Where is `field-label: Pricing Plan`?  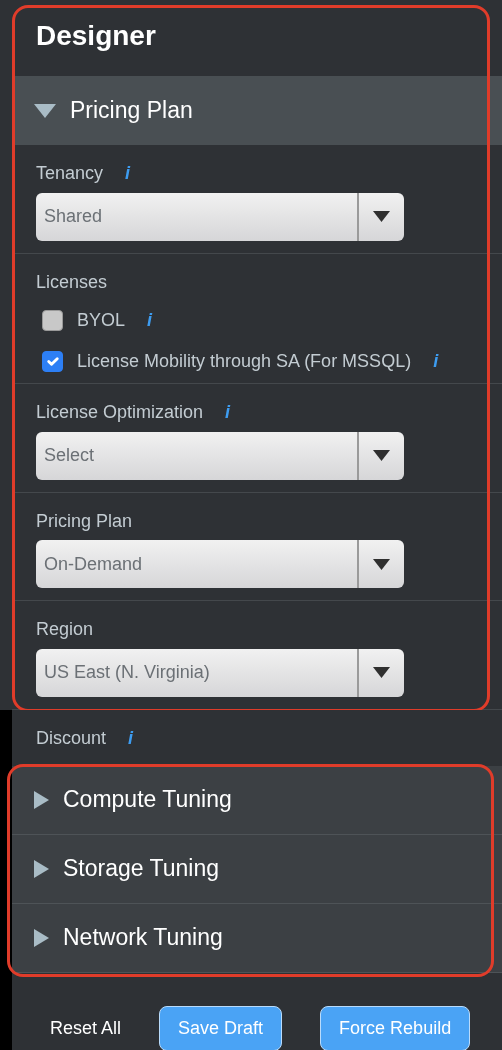 field-label: Pricing Plan is located at coordinates (84, 521).